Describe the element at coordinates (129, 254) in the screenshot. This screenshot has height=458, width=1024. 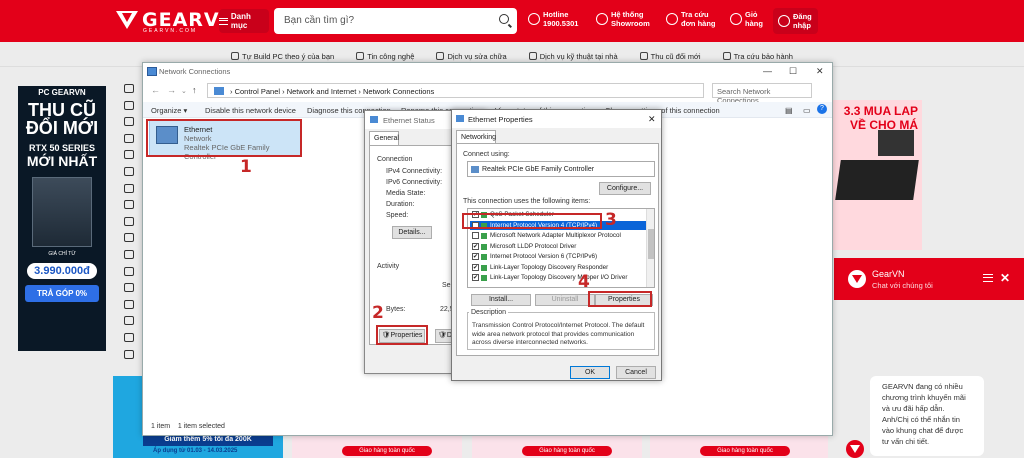
I see `headphone-icon` at that location.